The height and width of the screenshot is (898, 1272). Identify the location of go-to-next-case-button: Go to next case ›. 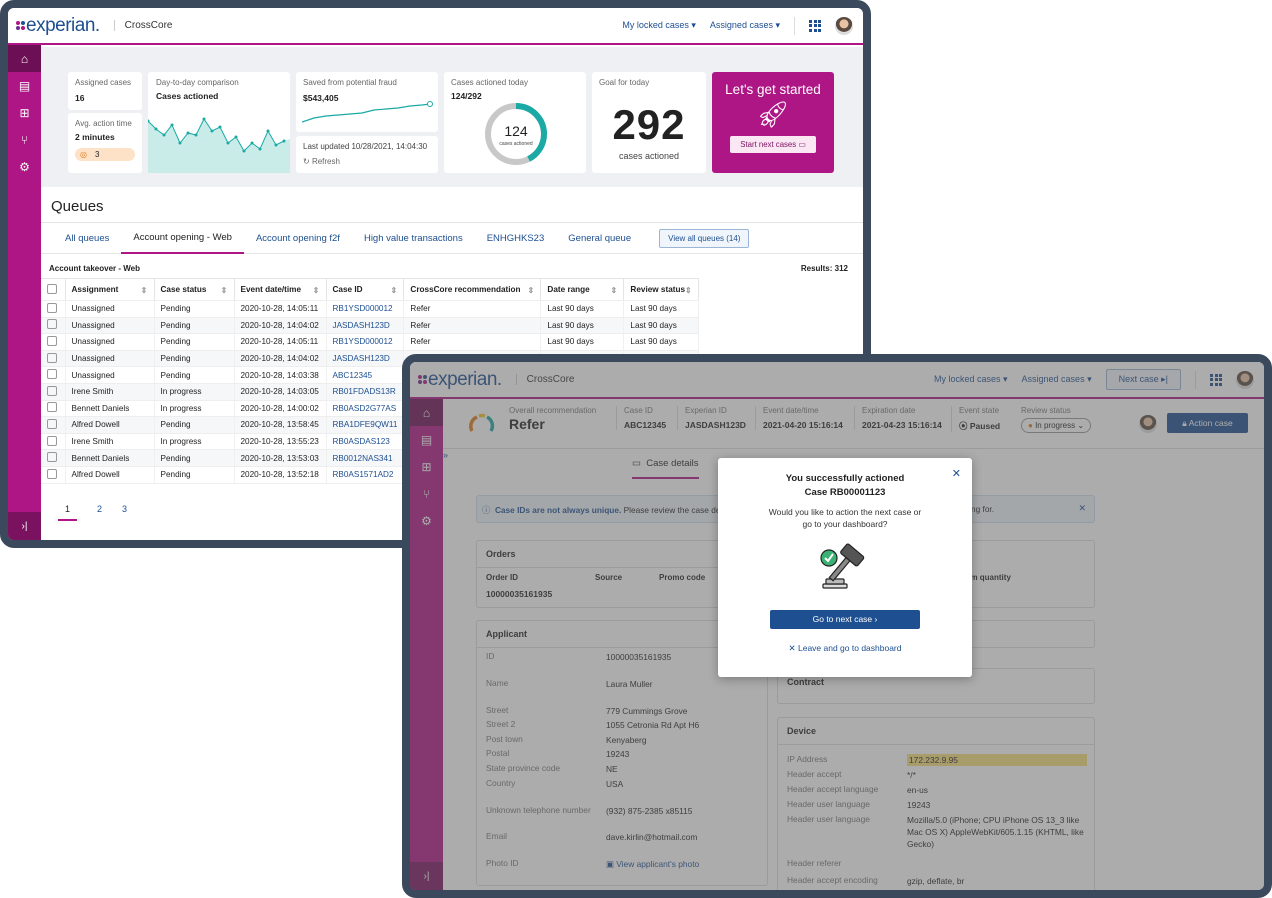
(845, 619).